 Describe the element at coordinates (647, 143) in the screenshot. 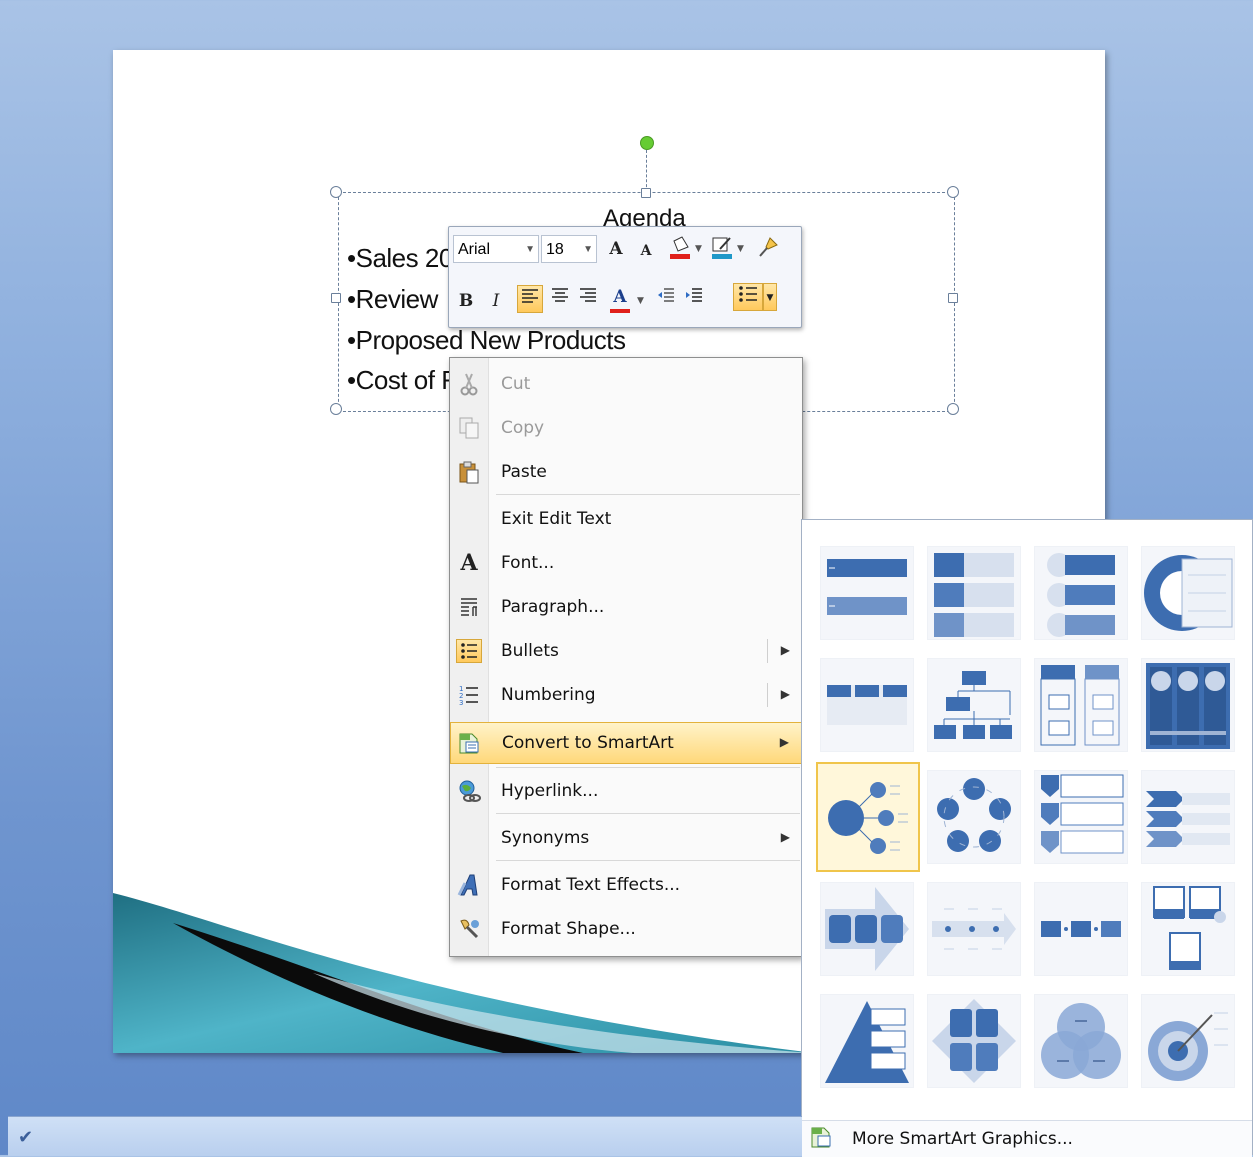

I see `rotation-handle` at that location.